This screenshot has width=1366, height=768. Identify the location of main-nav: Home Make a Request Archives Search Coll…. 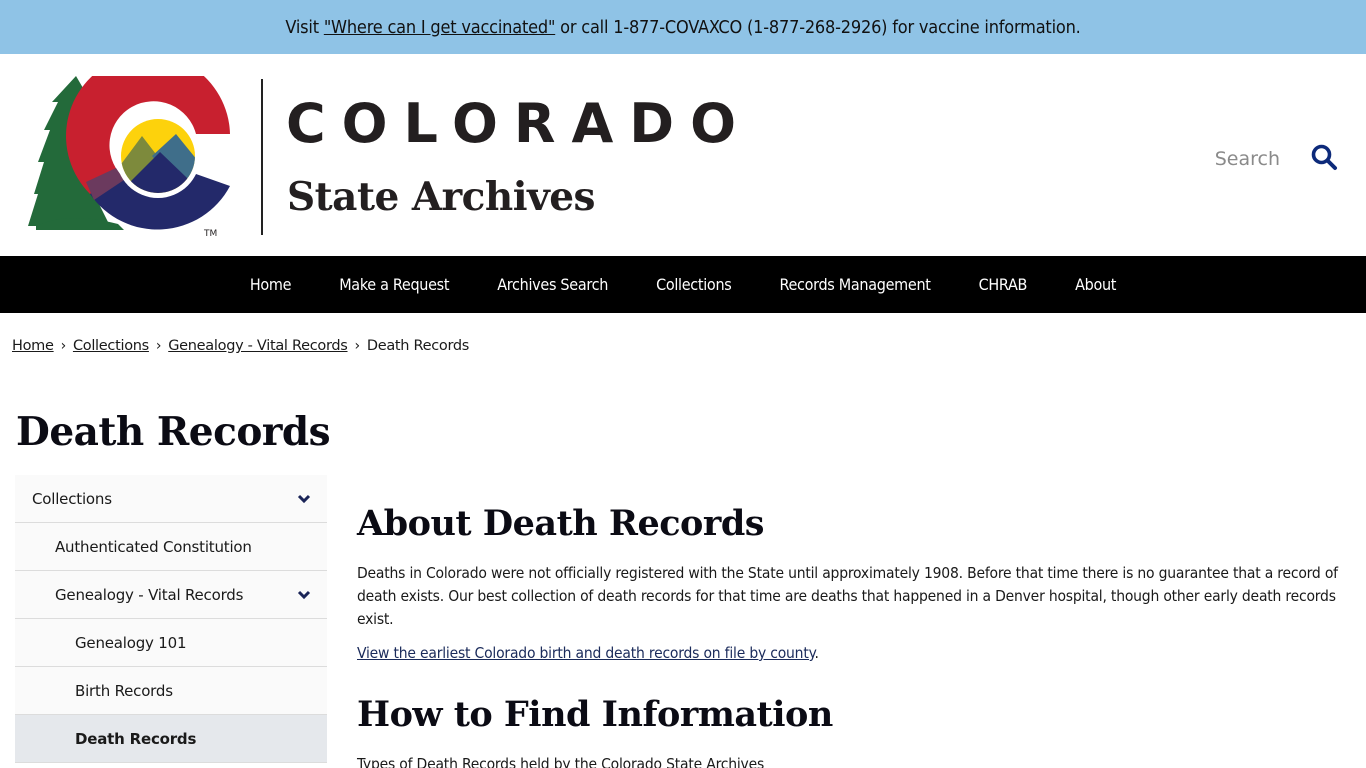
(683, 284).